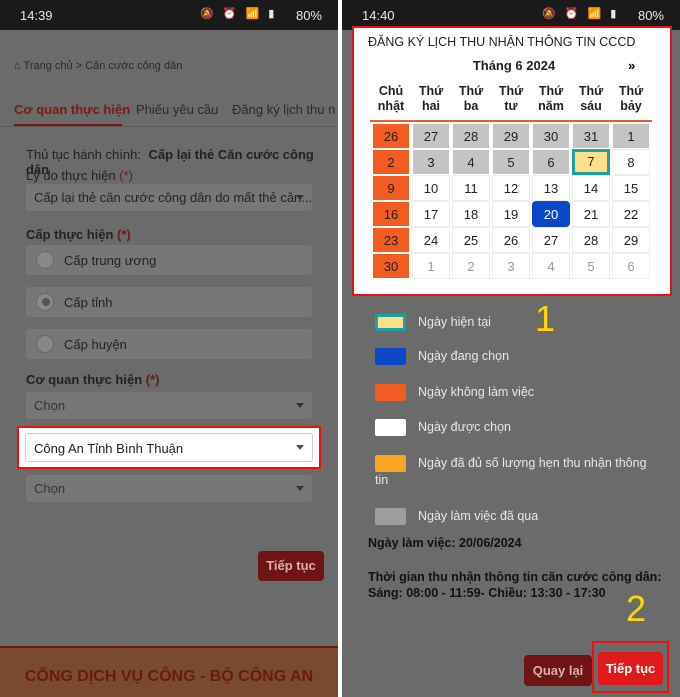 The width and height of the screenshot is (680, 697). Describe the element at coordinates (471, 240) in the screenshot. I see `calendar-day: 25` at that location.